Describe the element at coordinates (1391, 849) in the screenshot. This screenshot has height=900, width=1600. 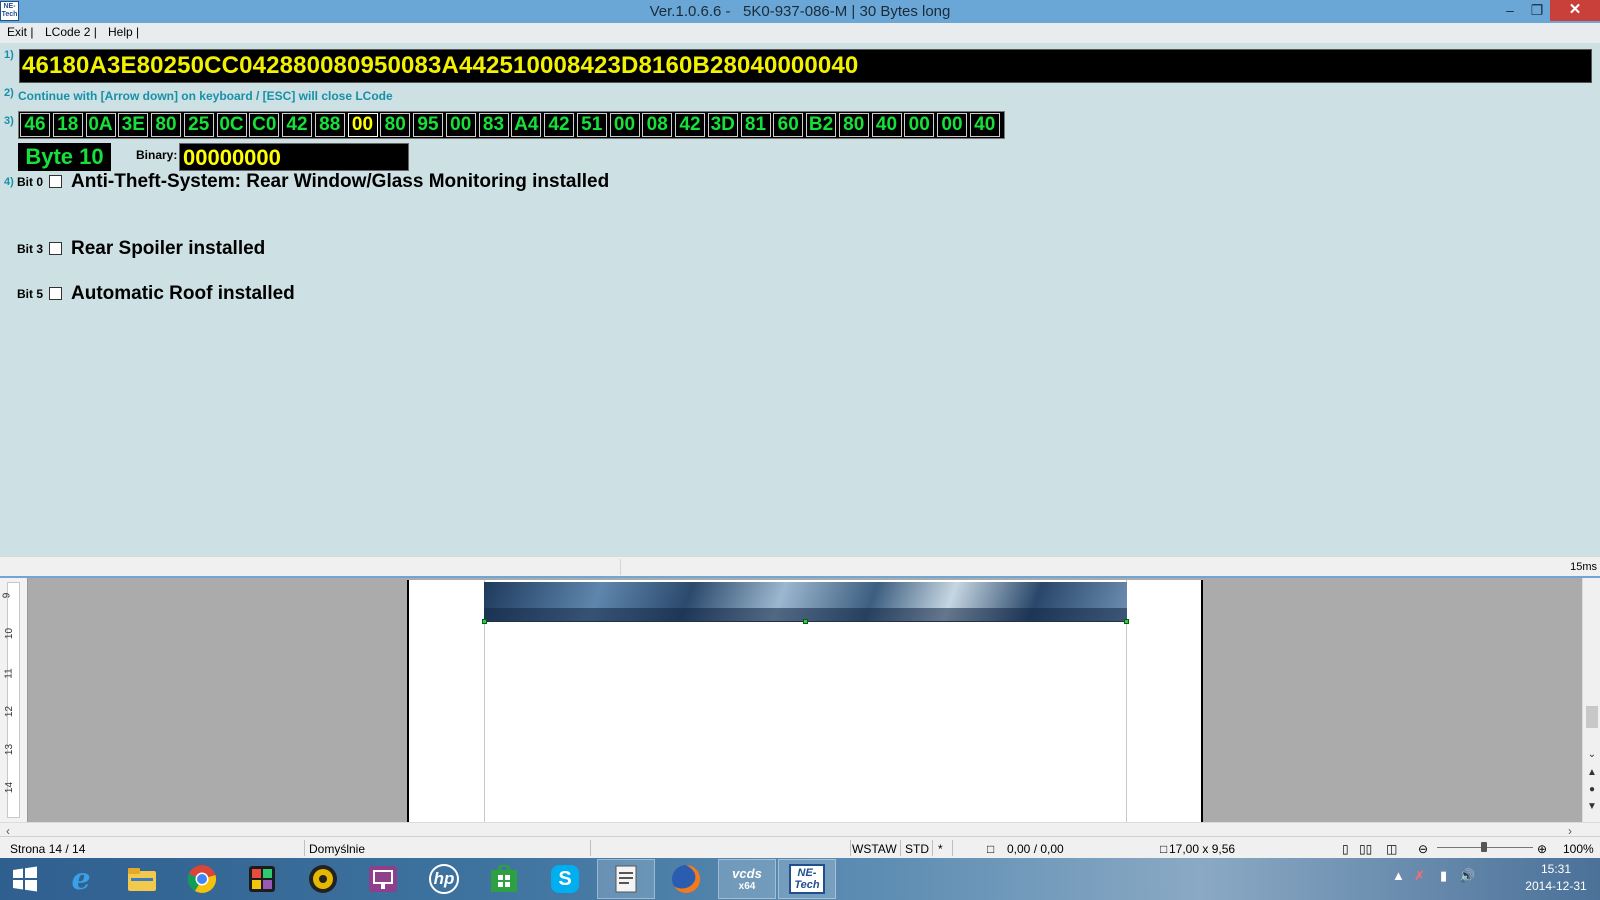
I see `book-view-icon: ◫` at that location.